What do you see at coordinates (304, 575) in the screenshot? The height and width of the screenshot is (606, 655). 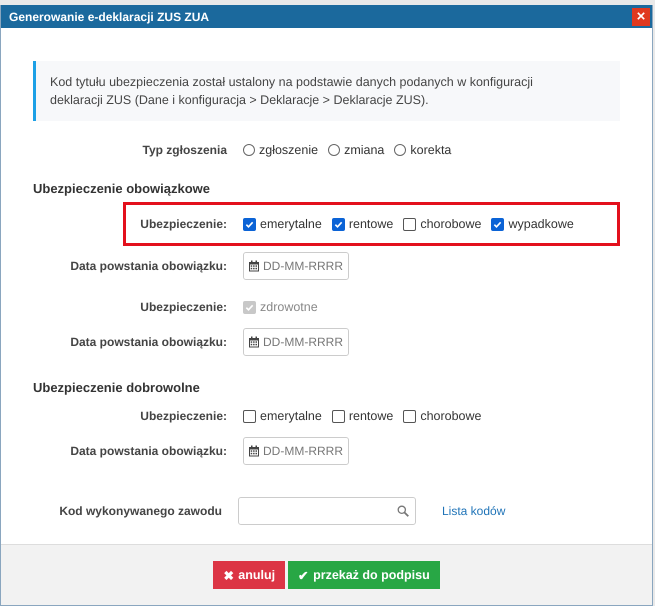 I see `check-icon: ✔` at bounding box center [304, 575].